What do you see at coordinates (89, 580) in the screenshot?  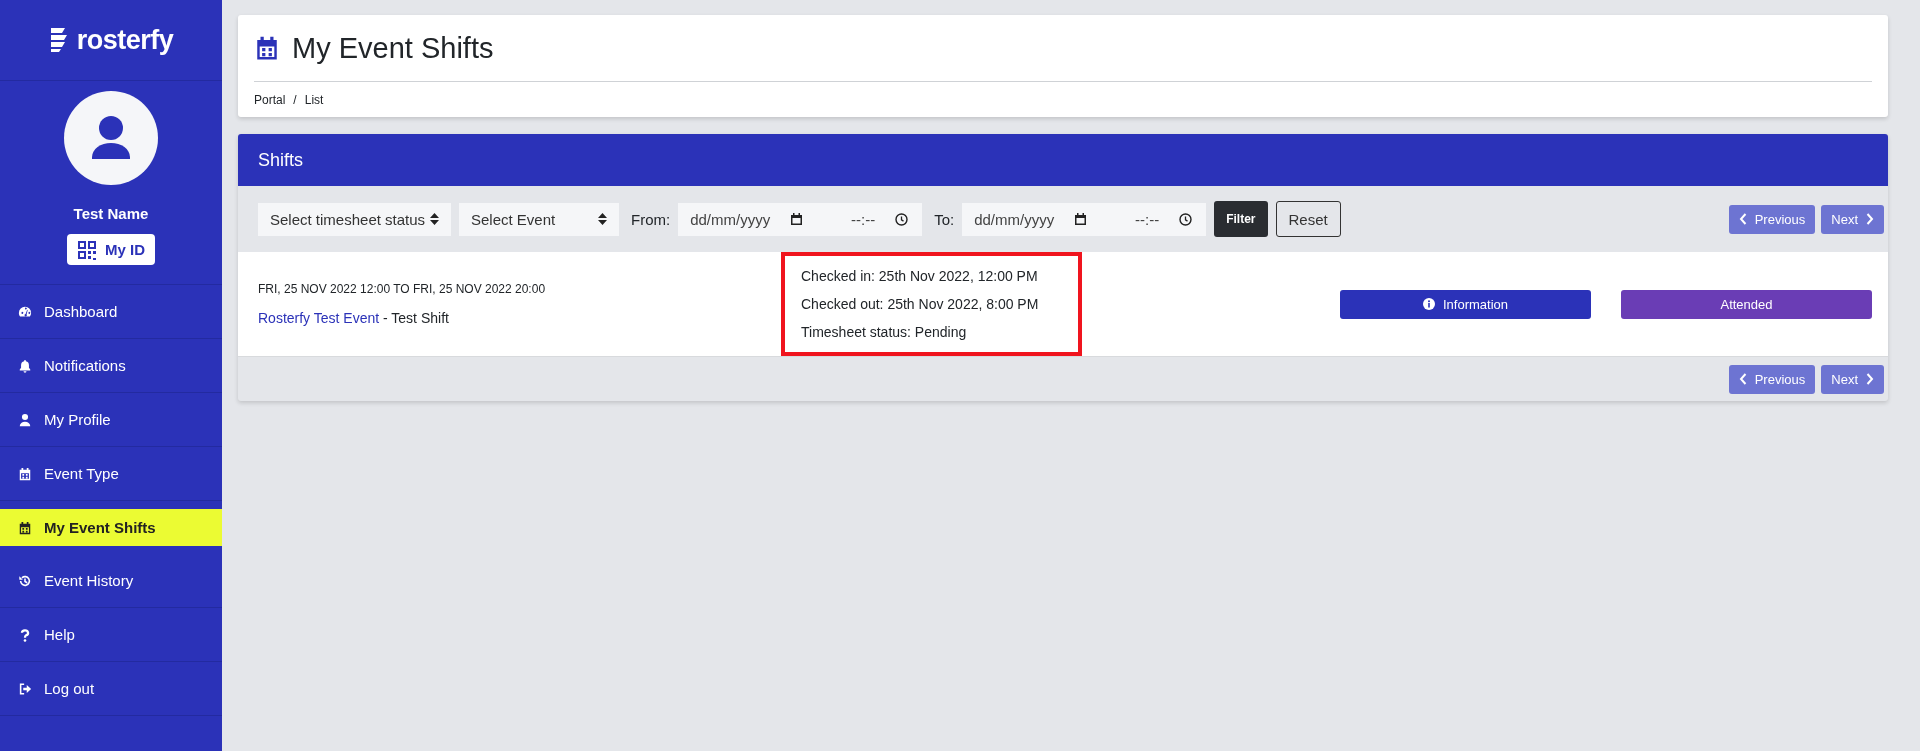 I see `nav-label: Event History` at bounding box center [89, 580].